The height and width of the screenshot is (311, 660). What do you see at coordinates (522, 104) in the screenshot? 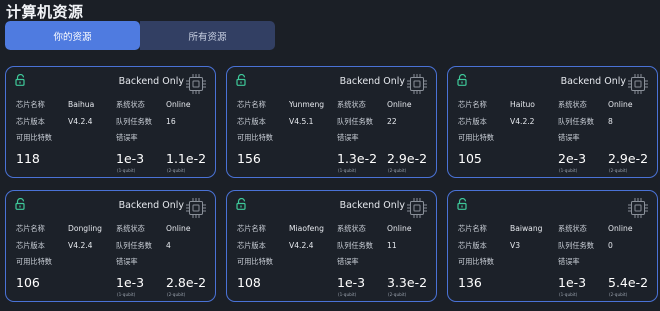
I see `chip-name-value: Haituo` at bounding box center [522, 104].